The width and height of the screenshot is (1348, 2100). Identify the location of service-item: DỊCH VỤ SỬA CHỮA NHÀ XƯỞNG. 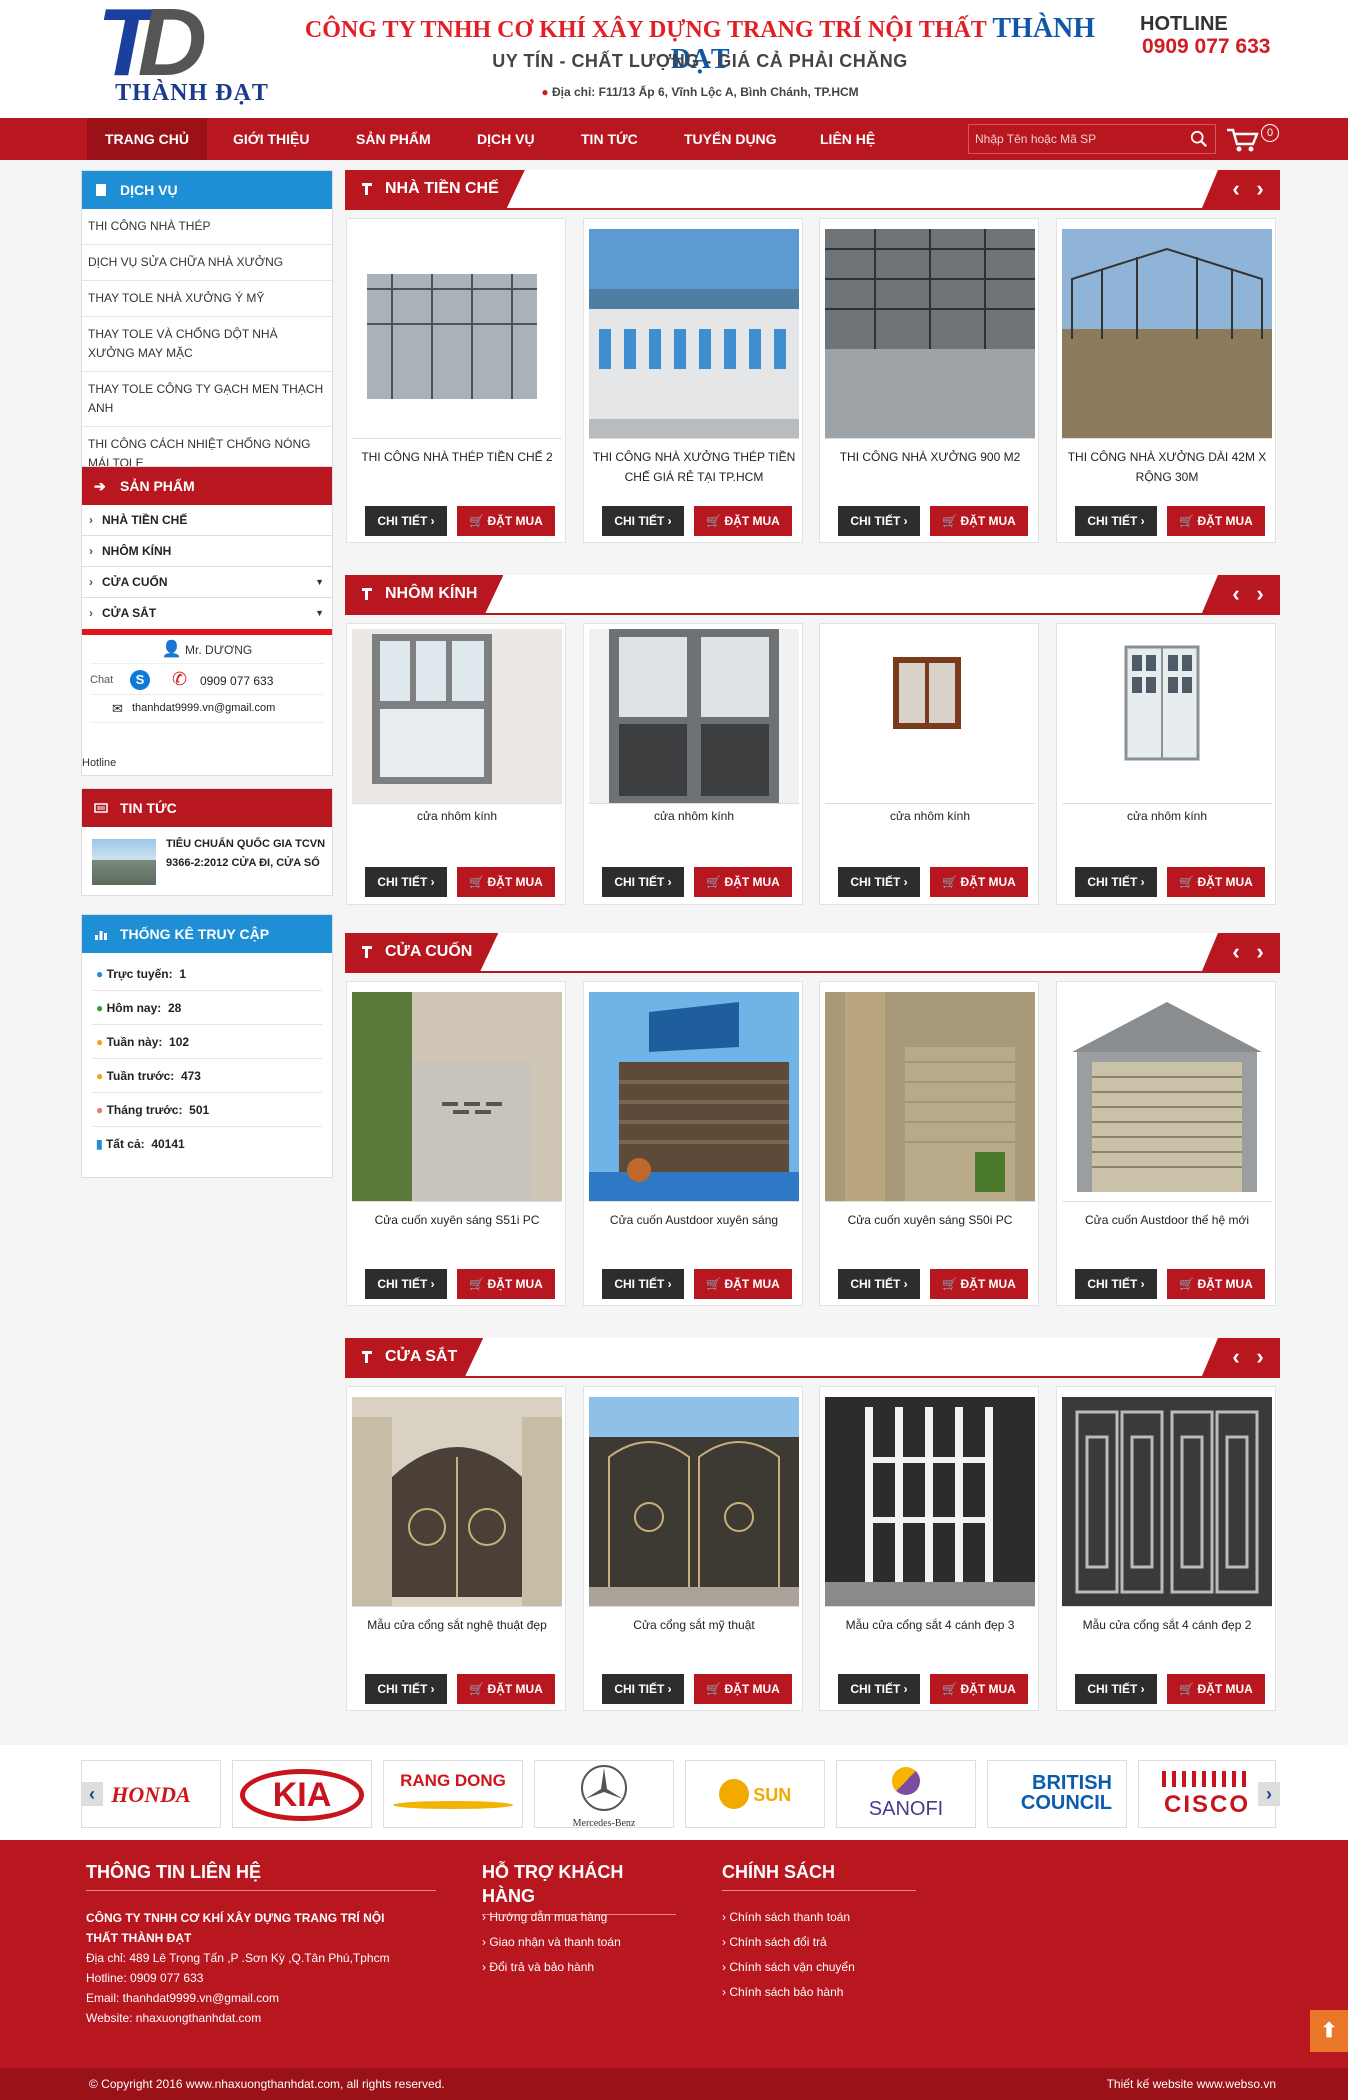
(207, 263).